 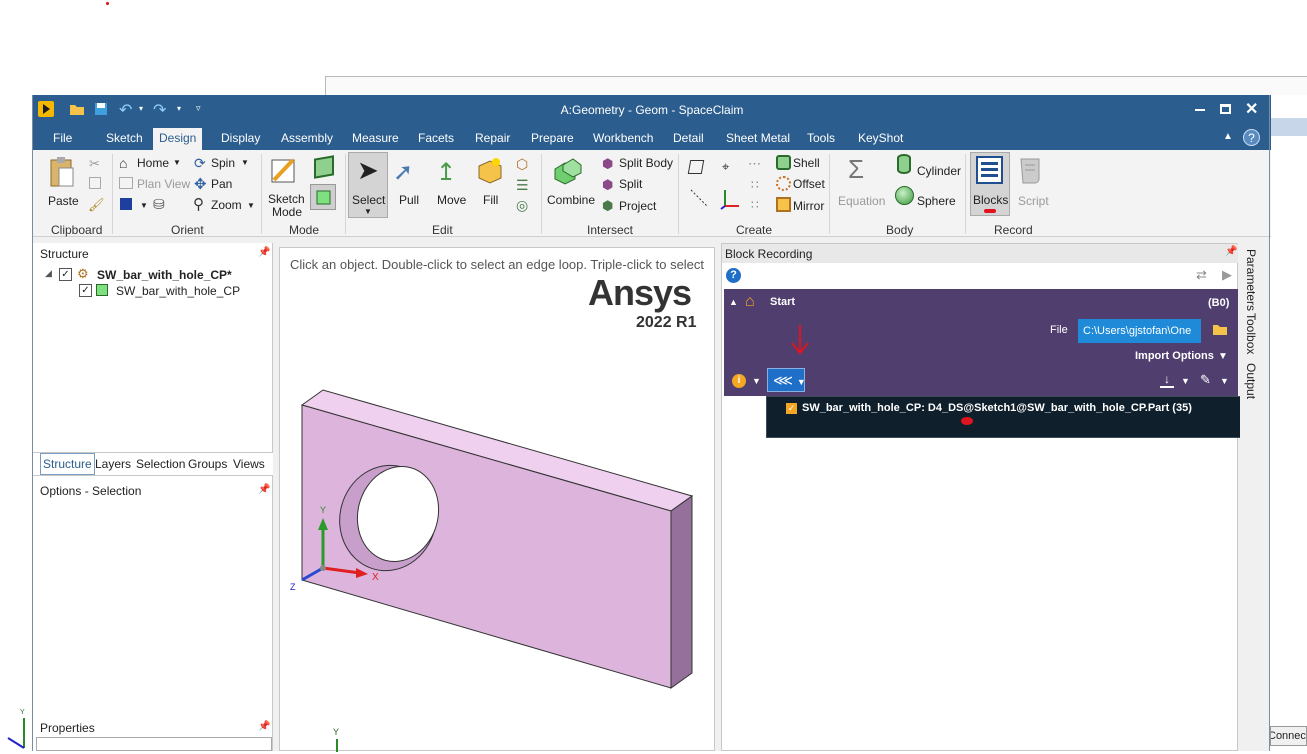 I want to click on tab-display: Display, so click(x=240, y=139).